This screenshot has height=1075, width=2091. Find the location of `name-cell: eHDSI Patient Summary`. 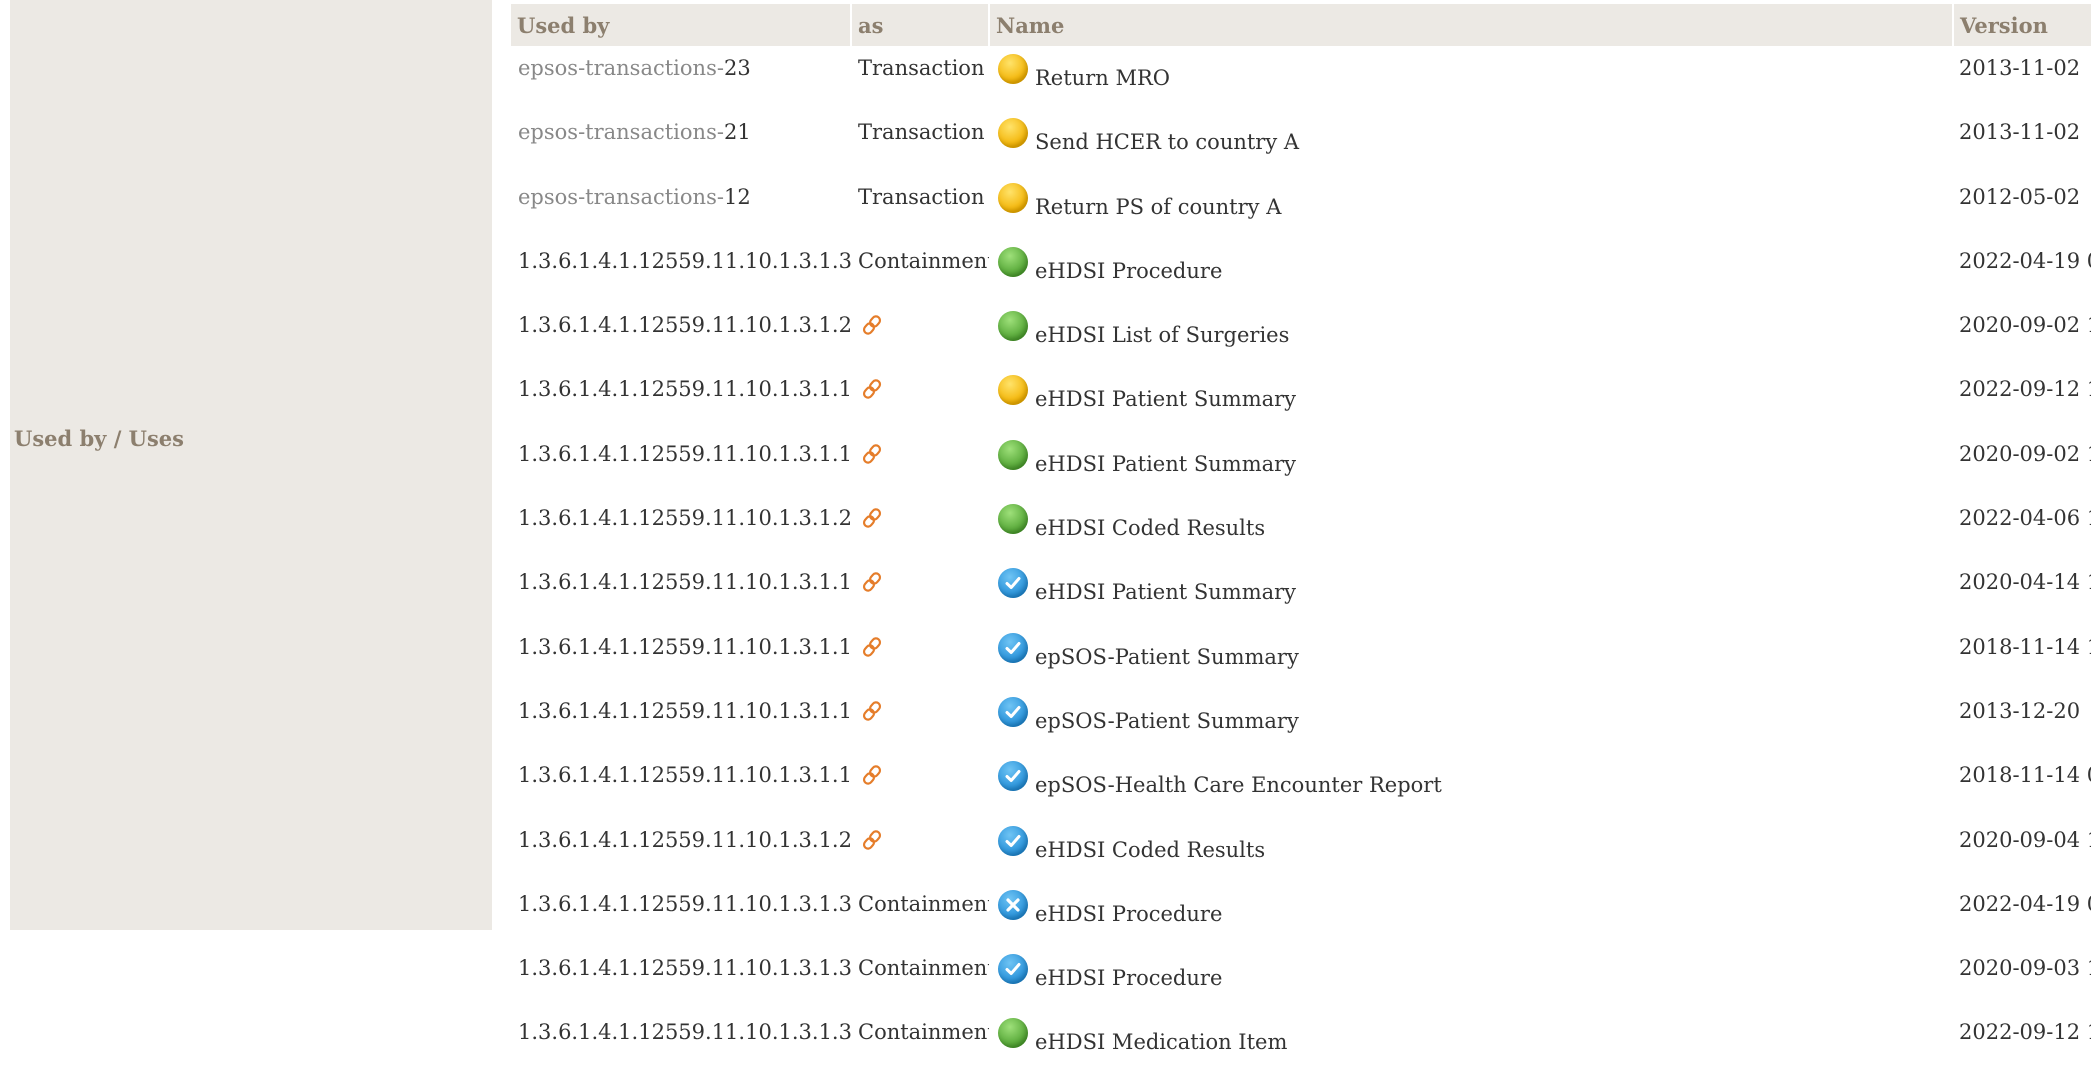

name-cell: eHDSI Patient Summary is located at coordinates (1471, 399).